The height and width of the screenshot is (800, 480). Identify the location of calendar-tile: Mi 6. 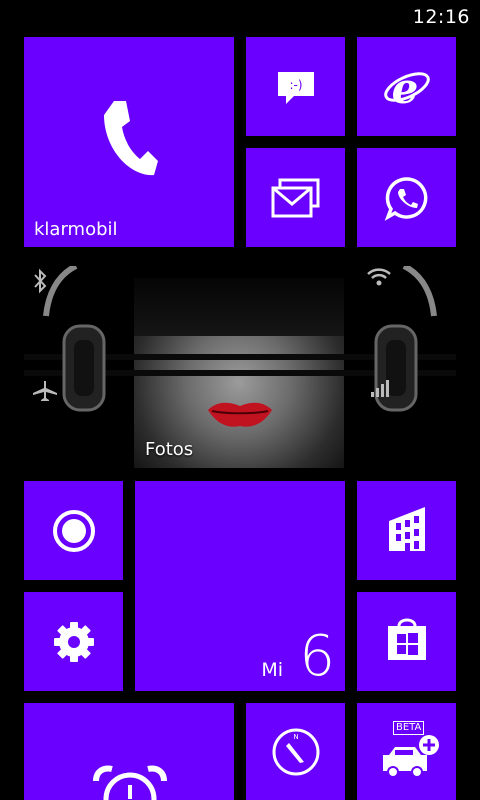
(240, 586).